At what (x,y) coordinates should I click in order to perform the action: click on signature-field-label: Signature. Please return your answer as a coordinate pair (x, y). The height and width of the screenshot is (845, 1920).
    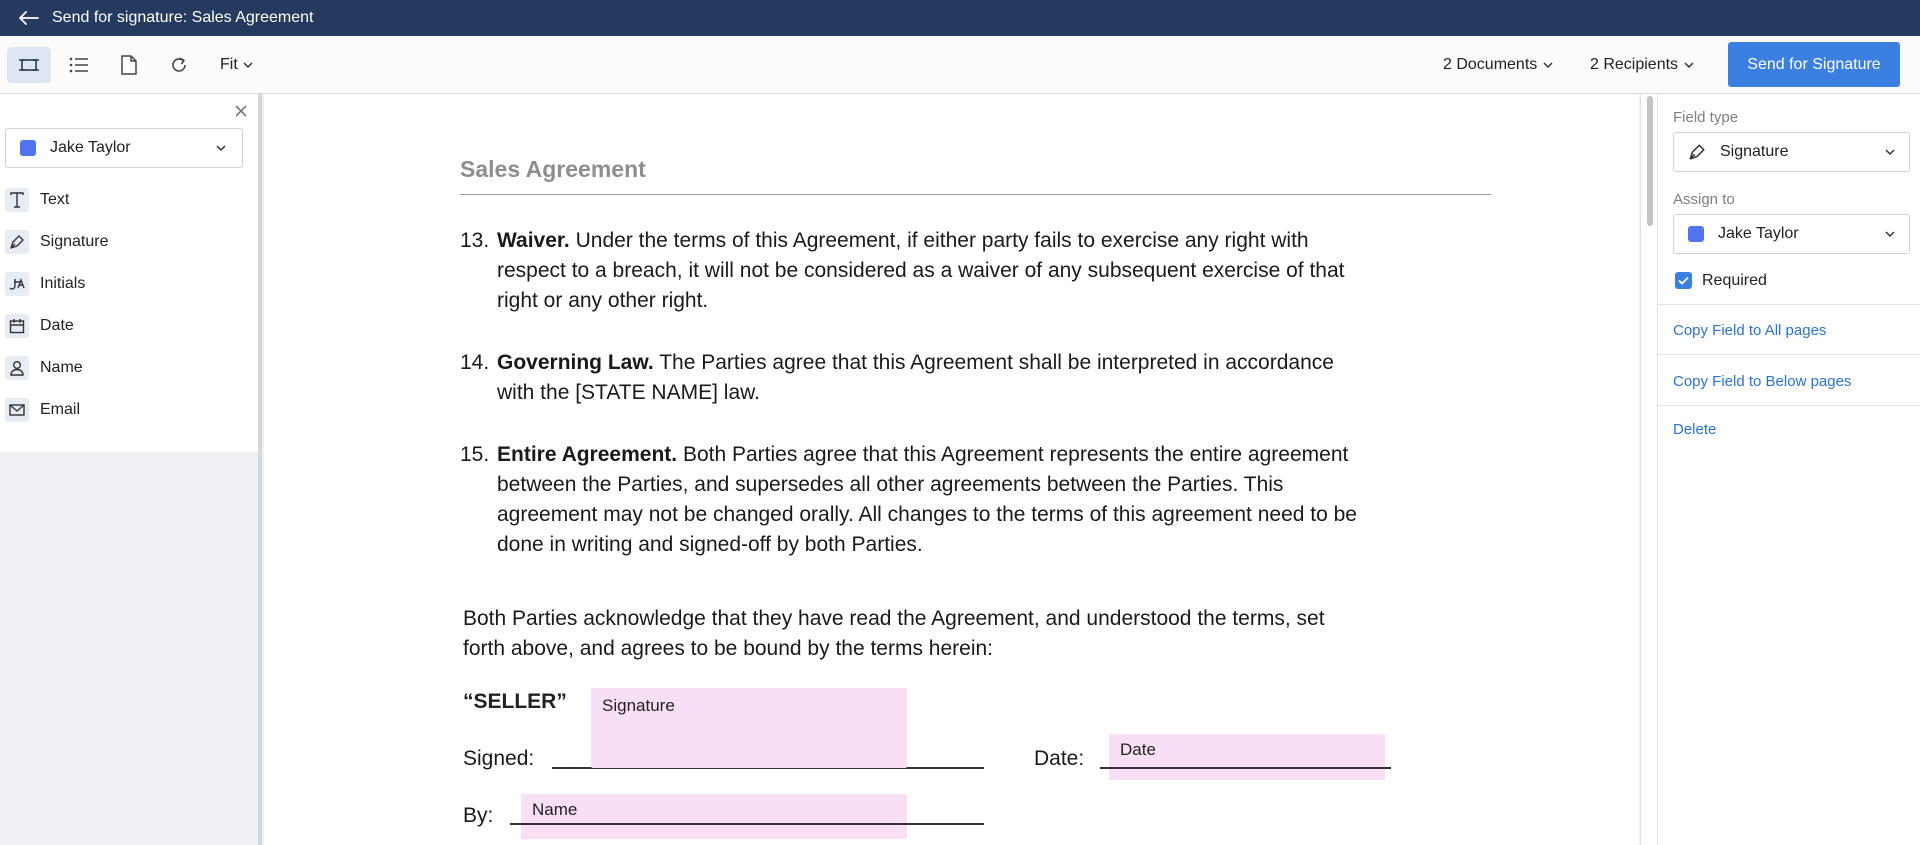
    Looking at the image, I should click on (638, 705).